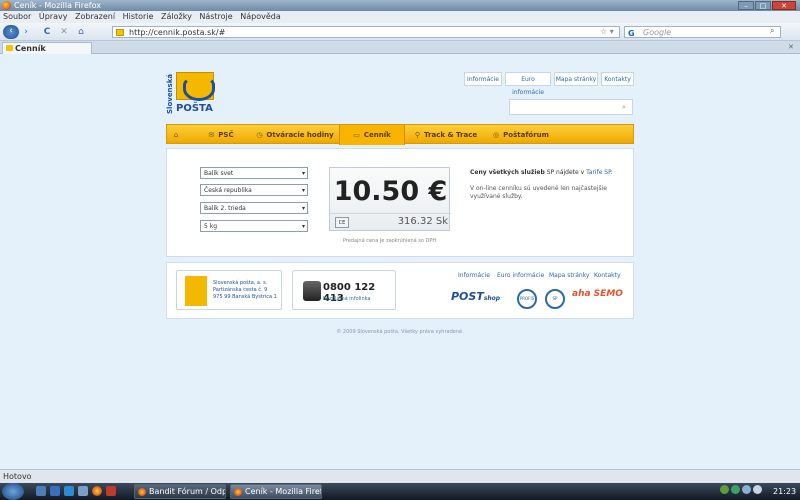  I want to click on nav-otvaracie-hodiny: ◷ Otváracie hodiny, so click(295, 135).